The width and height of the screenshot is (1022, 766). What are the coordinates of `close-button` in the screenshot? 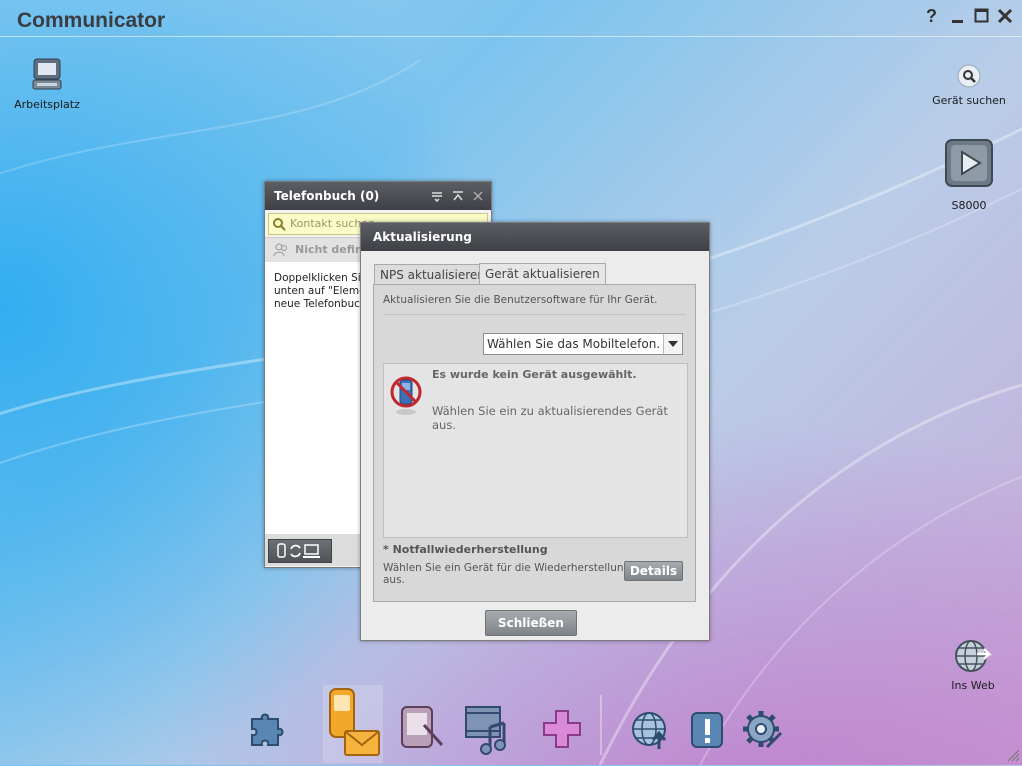 It's located at (1005, 18).